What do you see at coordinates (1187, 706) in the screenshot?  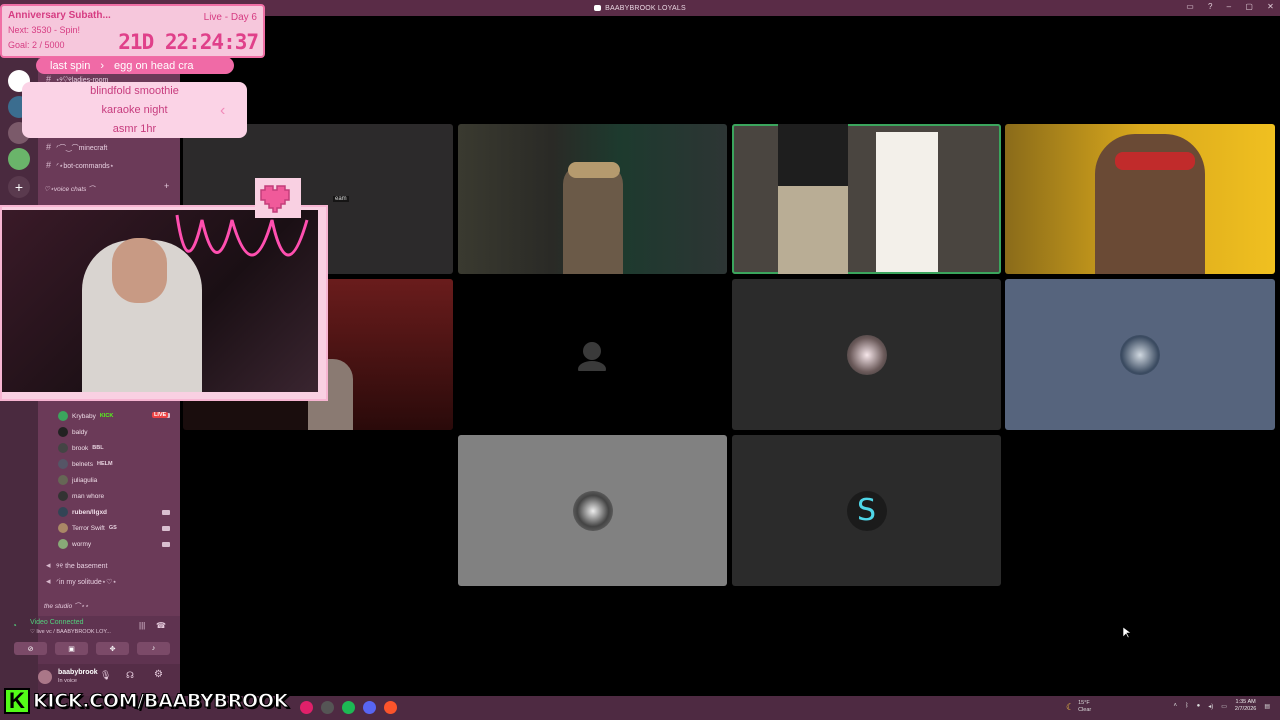 I see `bluetooth-icon: ᛒ` at bounding box center [1187, 706].